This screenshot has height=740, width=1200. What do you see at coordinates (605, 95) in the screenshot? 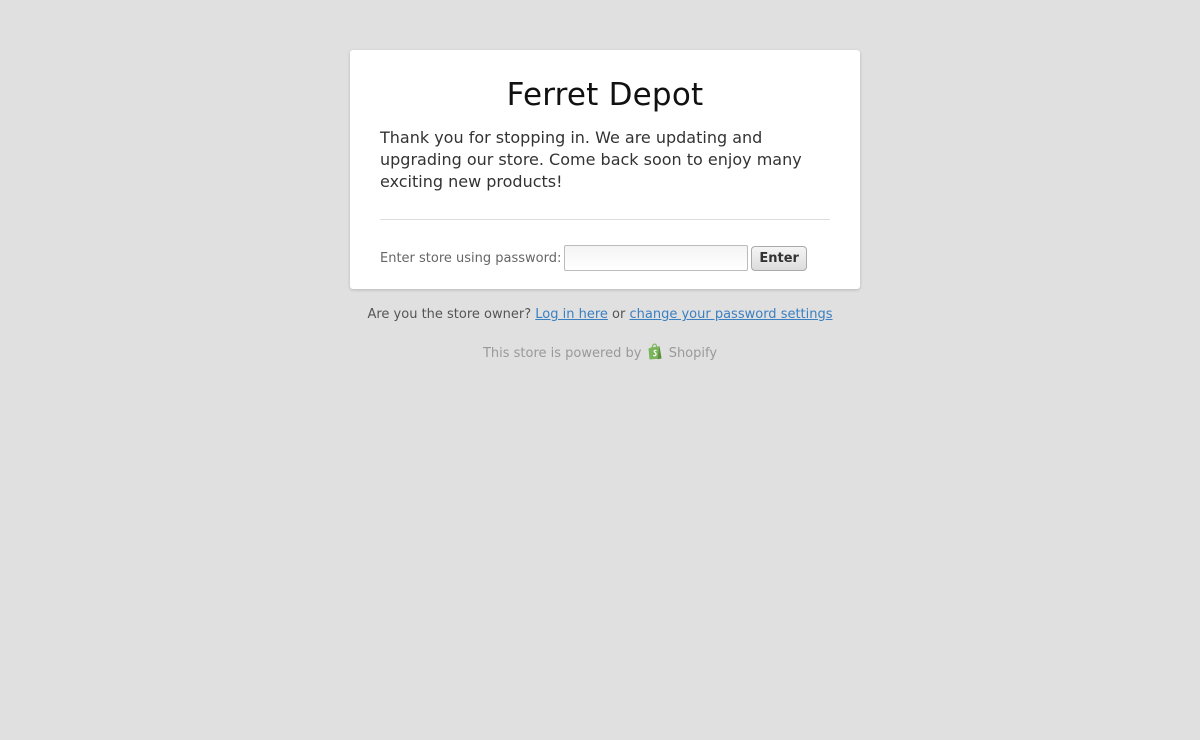
I see `store-title: Ferret Depot` at bounding box center [605, 95].